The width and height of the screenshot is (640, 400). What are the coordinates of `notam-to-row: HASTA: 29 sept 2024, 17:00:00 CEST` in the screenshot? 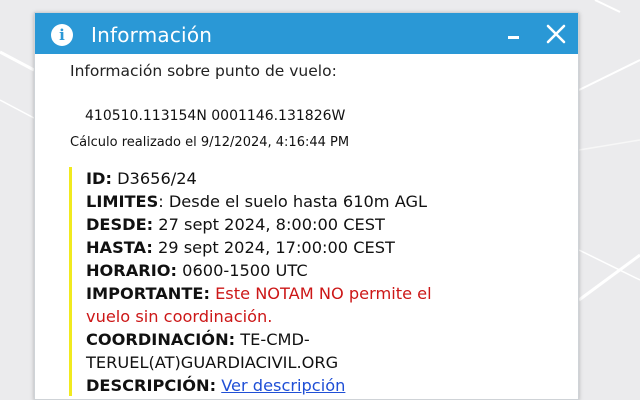 It's located at (317, 247).